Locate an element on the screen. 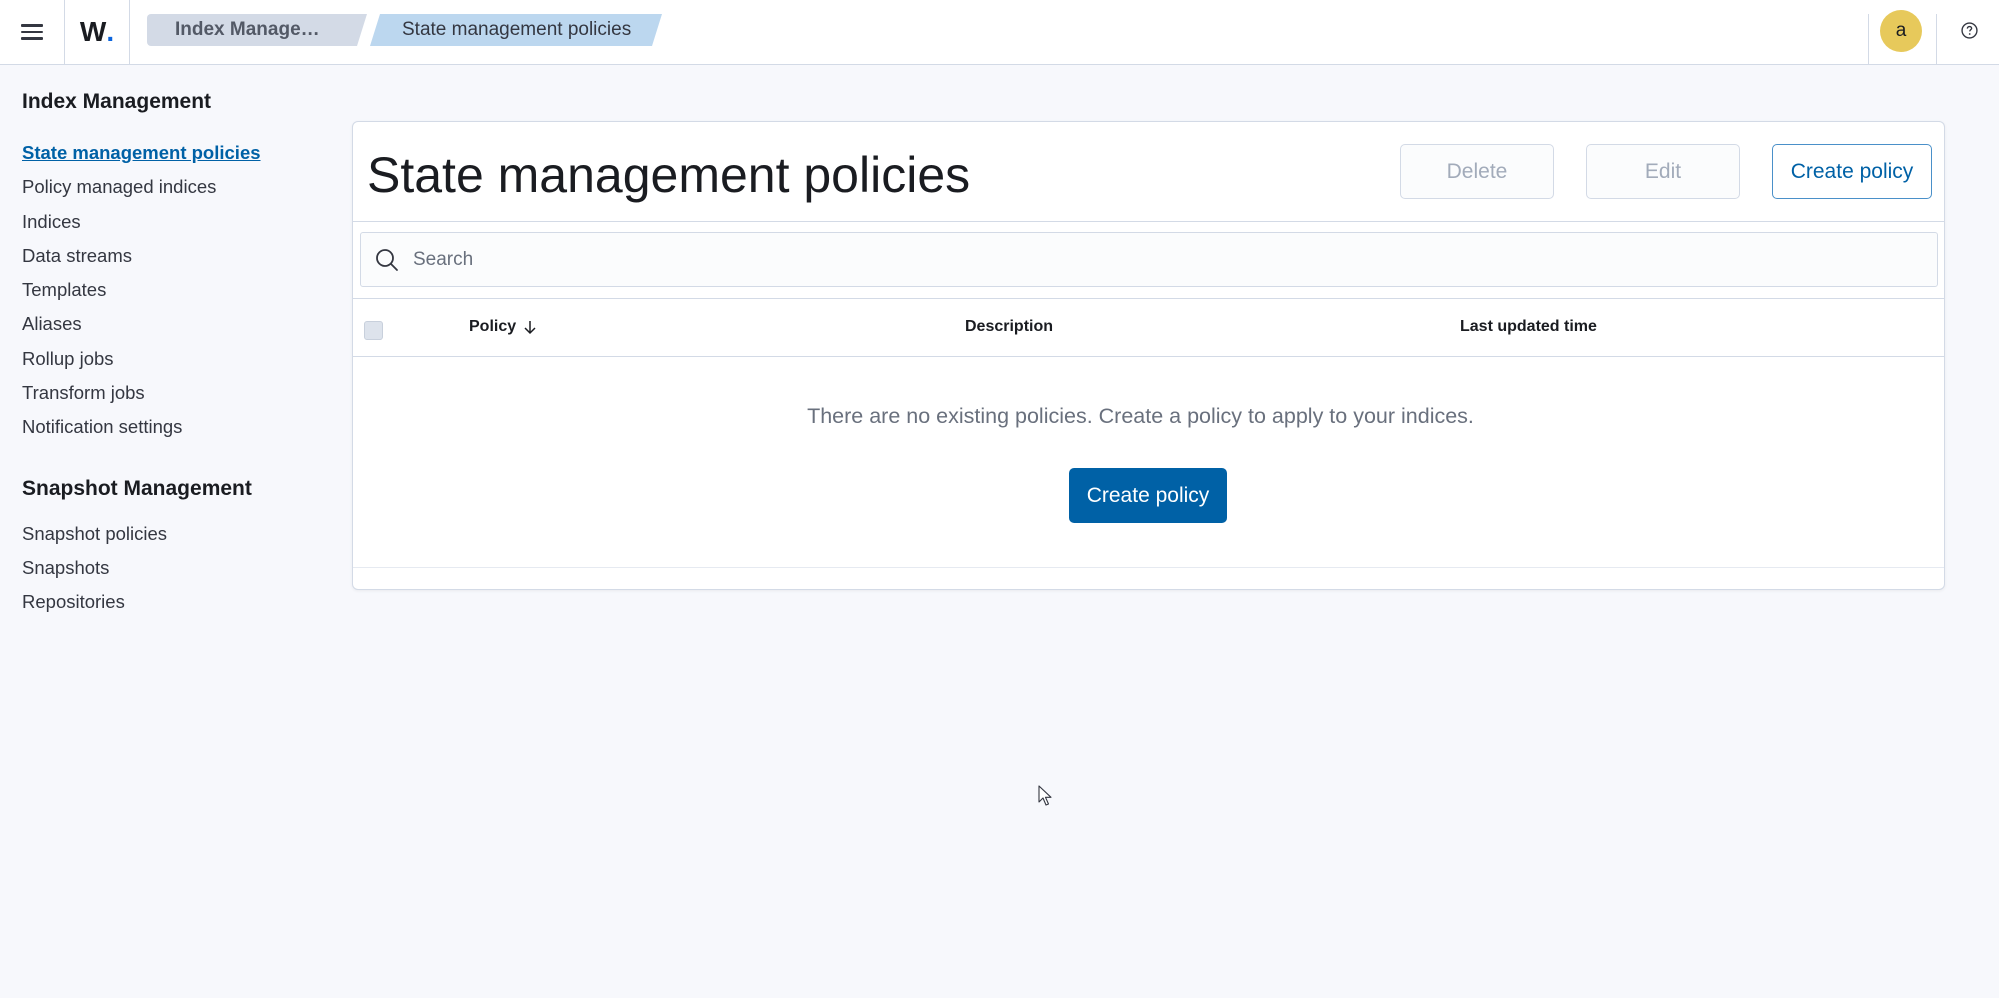  edit-button: Edit is located at coordinates (1663, 171).